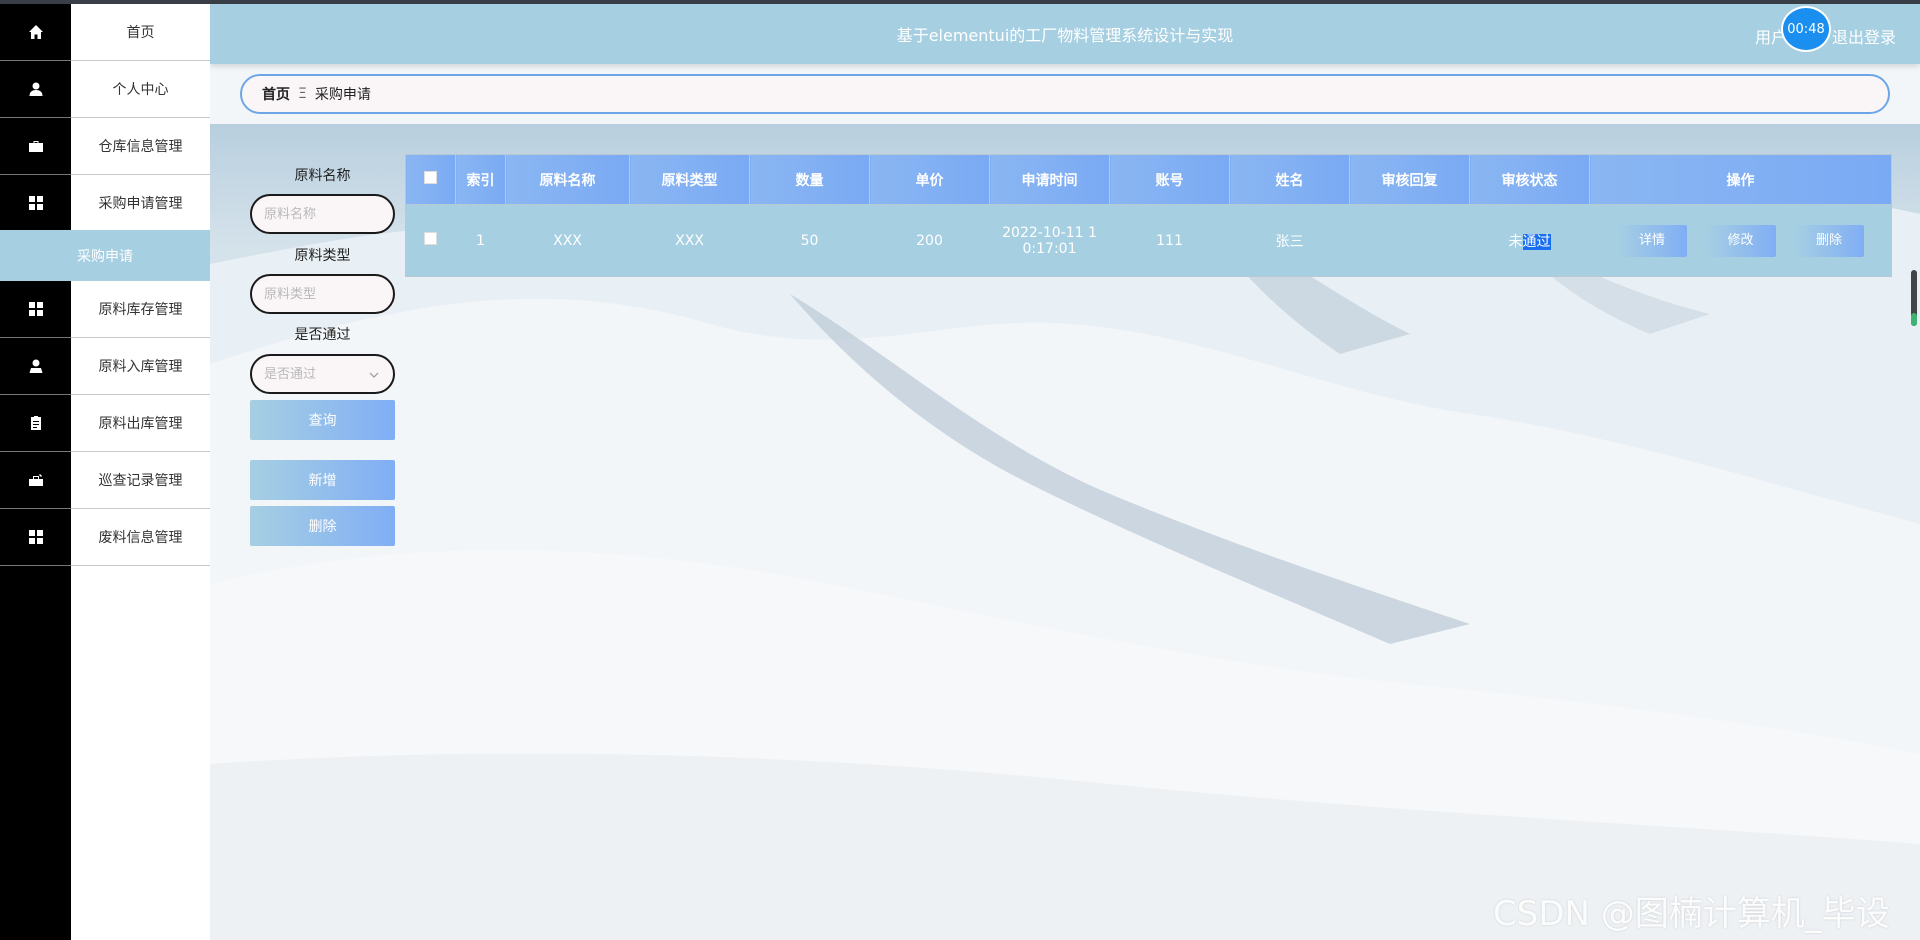 Image resolution: width=1920 pixels, height=940 pixels. What do you see at coordinates (322, 176) in the screenshot?
I see `material-name-label: 原料名称` at bounding box center [322, 176].